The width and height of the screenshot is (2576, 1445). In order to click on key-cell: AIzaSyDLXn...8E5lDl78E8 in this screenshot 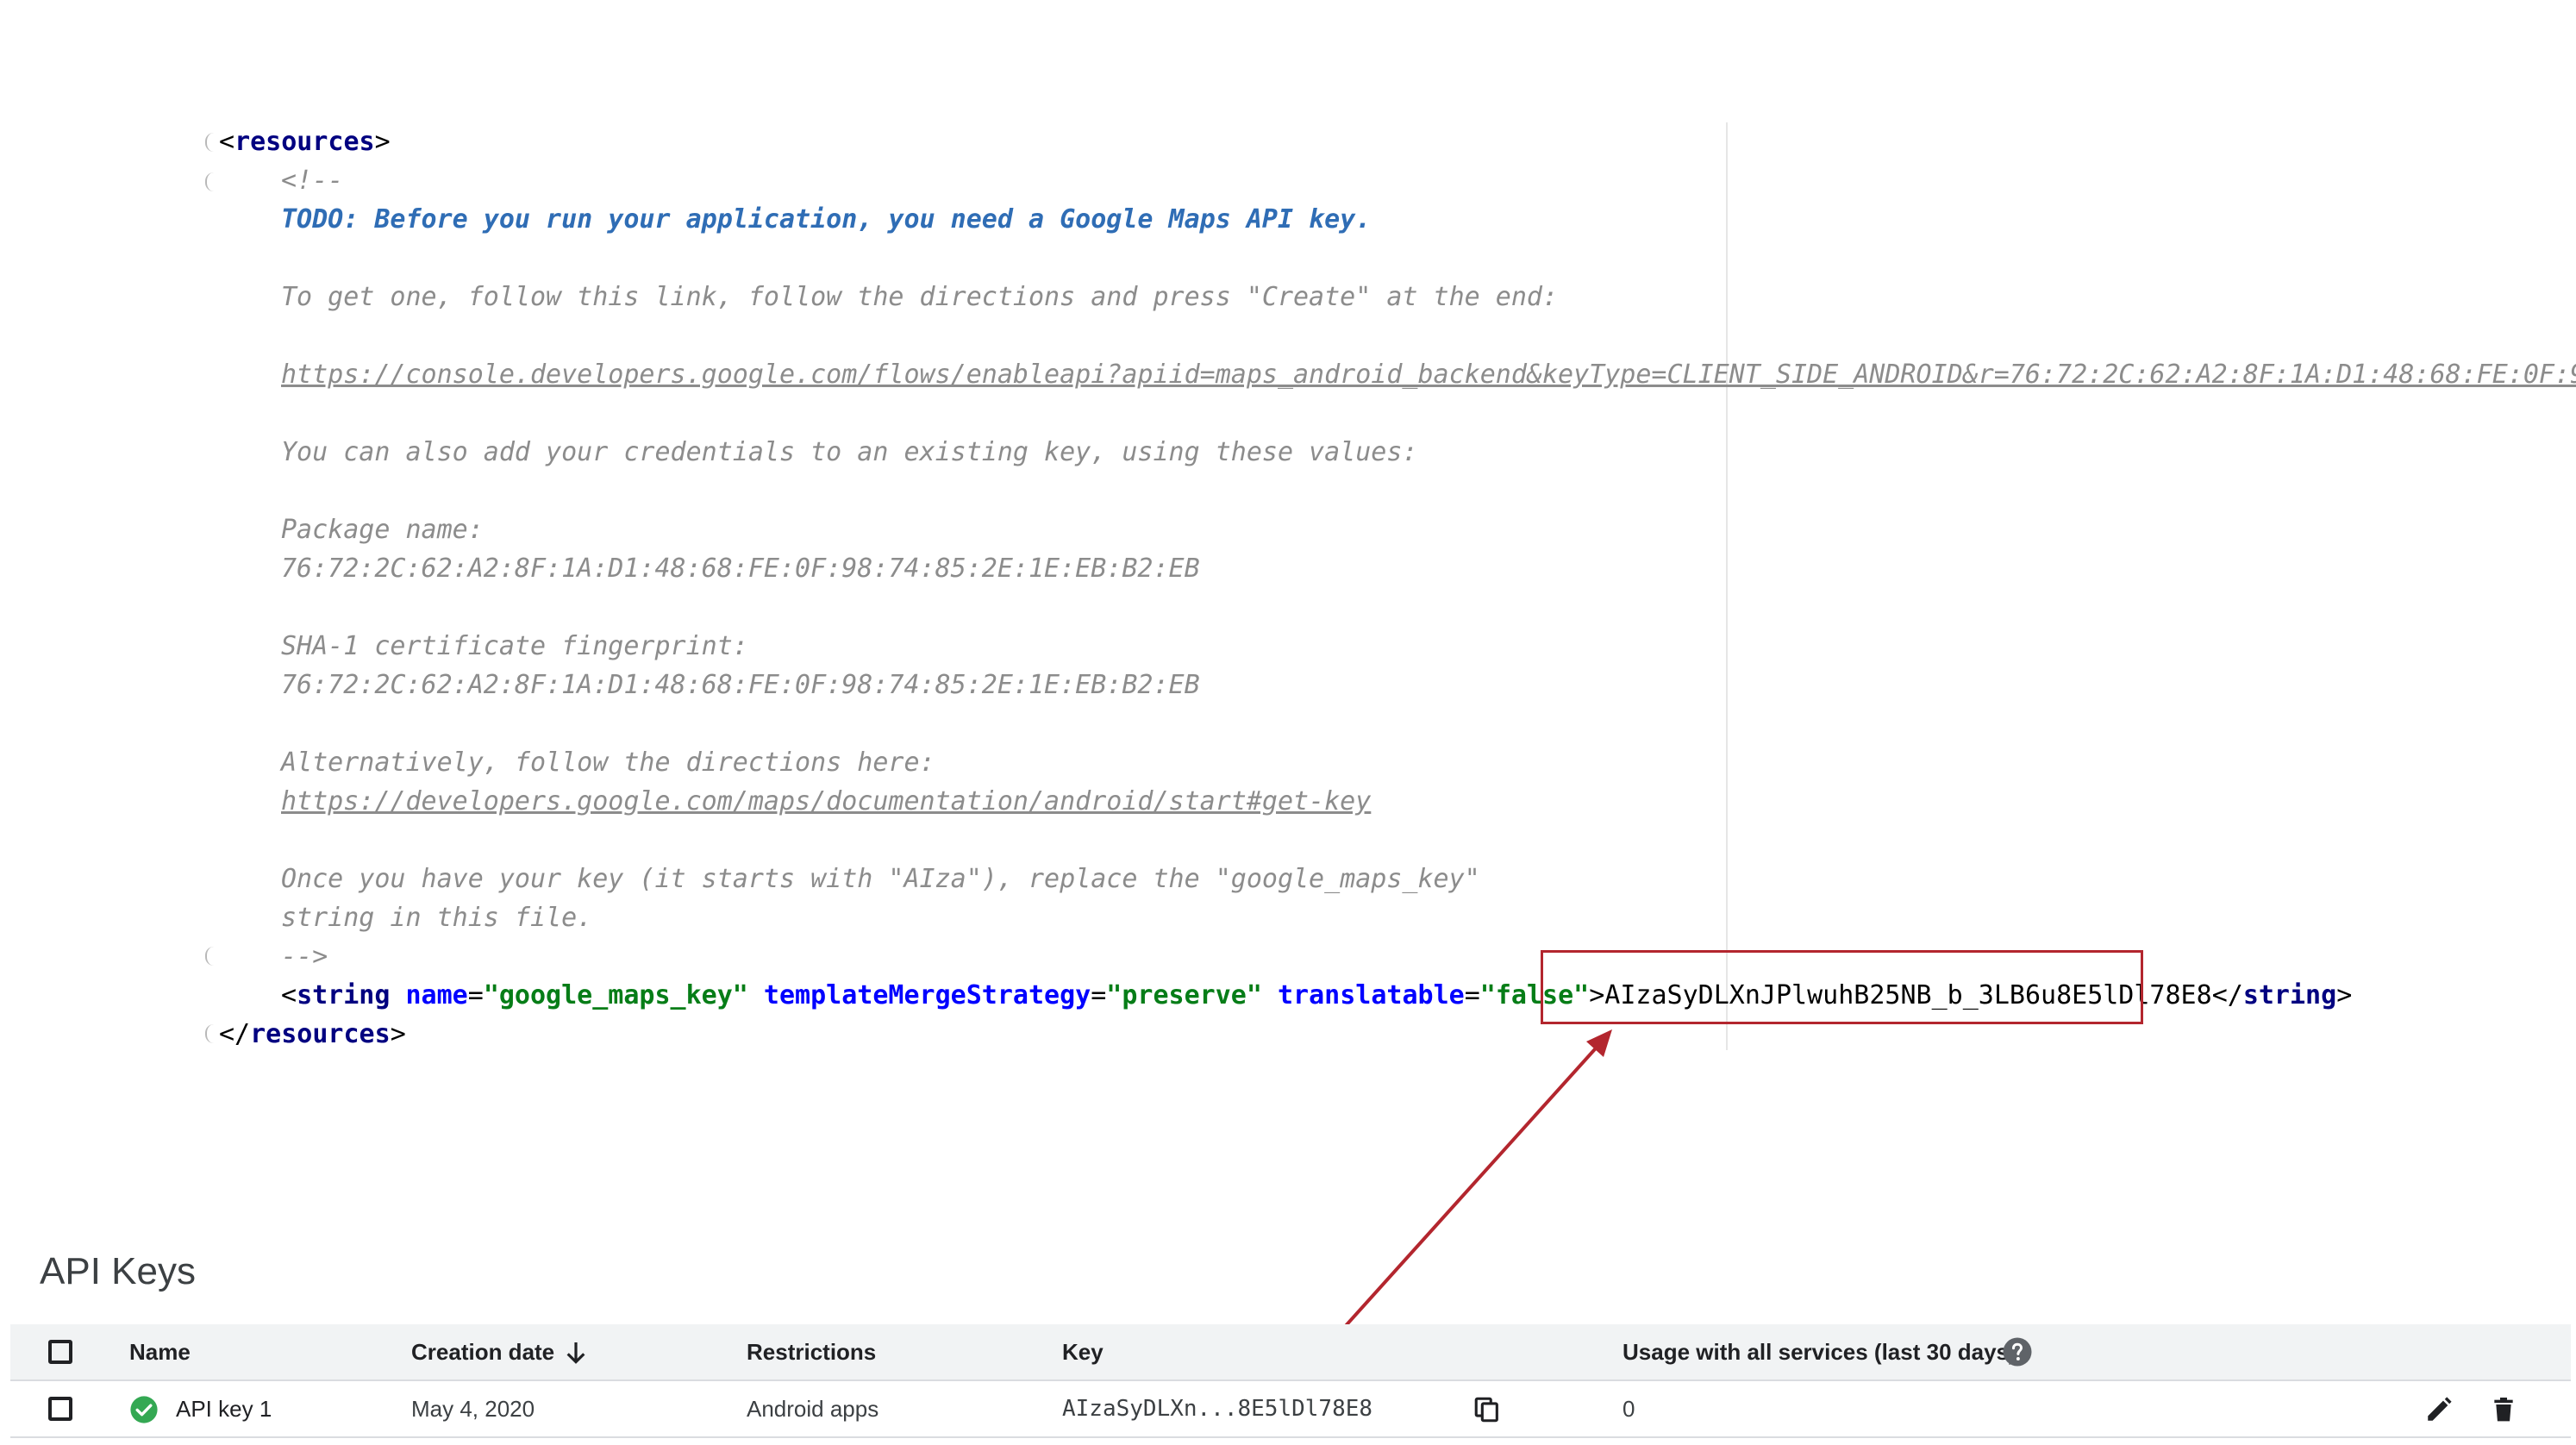, I will do `click(1217, 1409)`.